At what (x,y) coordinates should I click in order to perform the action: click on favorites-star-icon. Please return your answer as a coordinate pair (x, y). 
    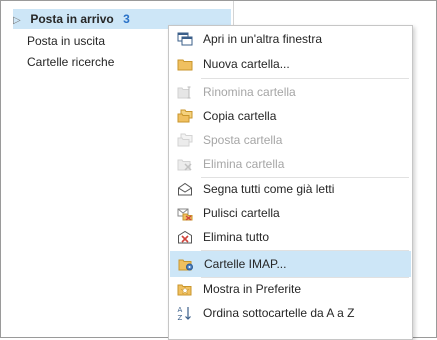
    Looking at the image, I should click on (185, 289).